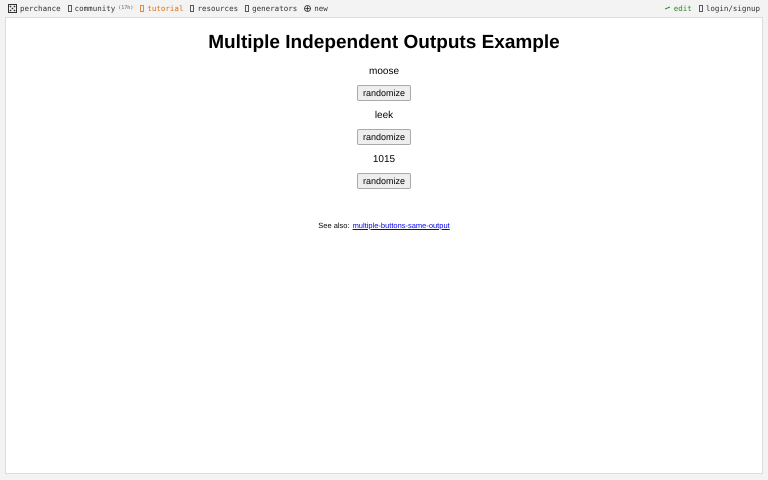  I want to click on dice-icon, so click(12, 8).